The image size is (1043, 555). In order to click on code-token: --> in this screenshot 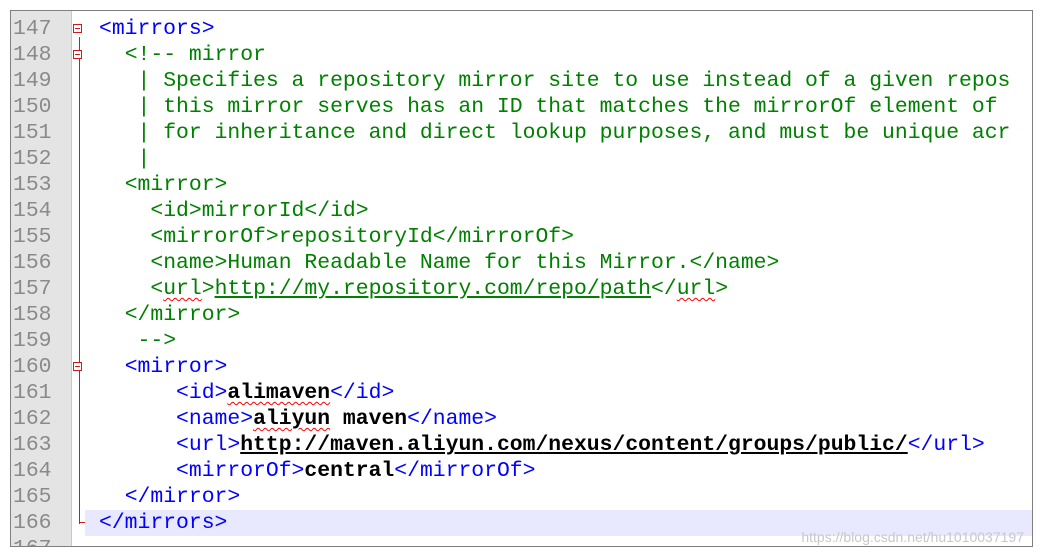, I will do `click(157, 341)`.